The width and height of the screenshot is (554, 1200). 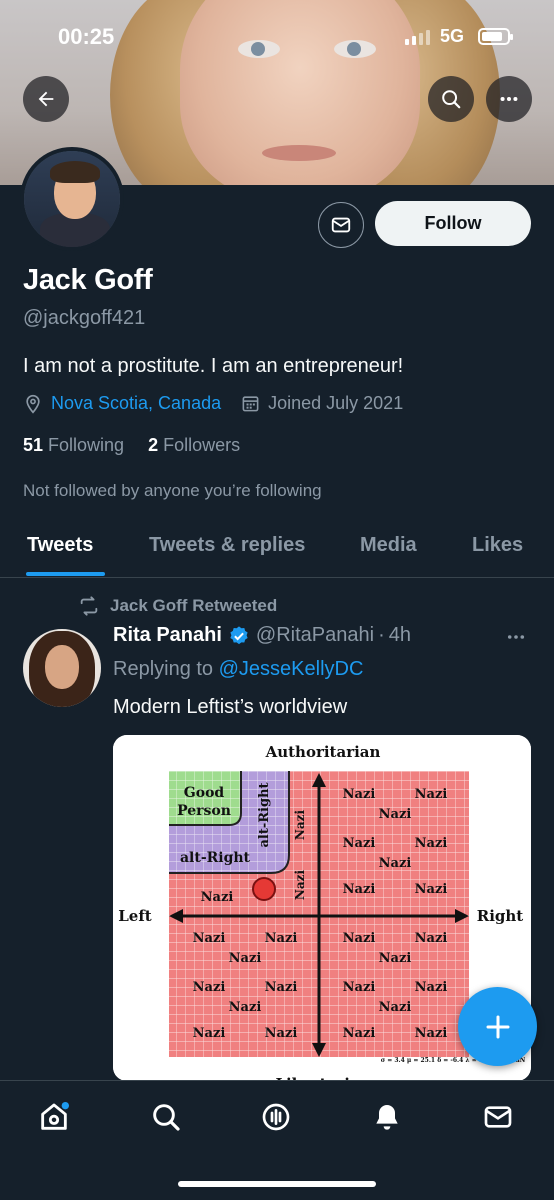 I want to click on status-time: 00:25, so click(x=86, y=36).